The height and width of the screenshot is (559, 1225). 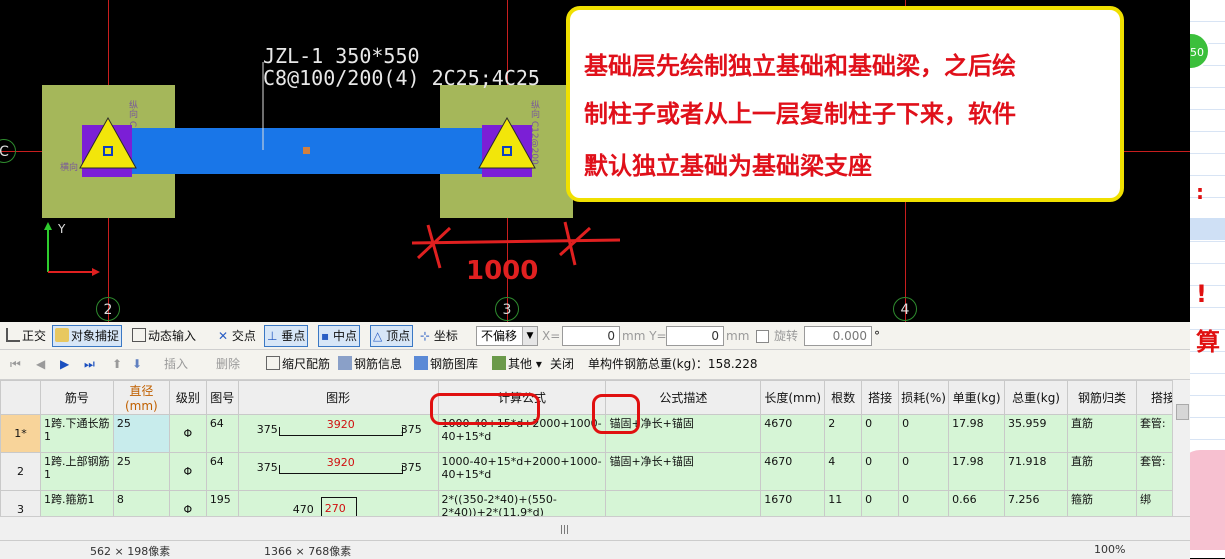 I want to click on intersection-button: ✕ 交点, so click(x=237, y=336).